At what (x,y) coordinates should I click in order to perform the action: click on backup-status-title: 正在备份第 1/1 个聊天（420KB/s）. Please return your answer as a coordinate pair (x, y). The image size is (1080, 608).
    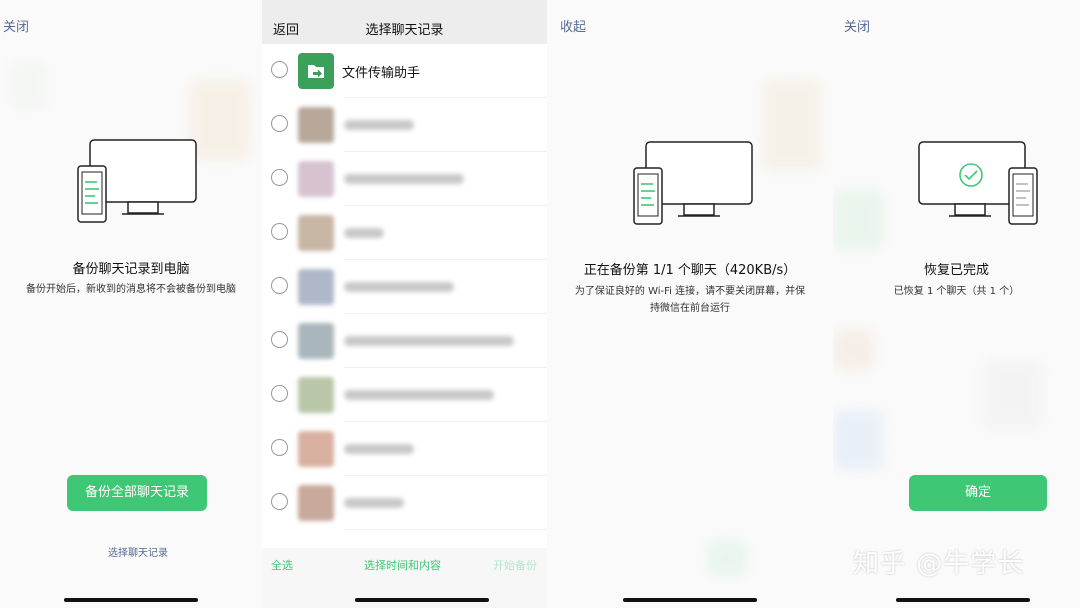
    Looking at the image, I should click on (690, 270).